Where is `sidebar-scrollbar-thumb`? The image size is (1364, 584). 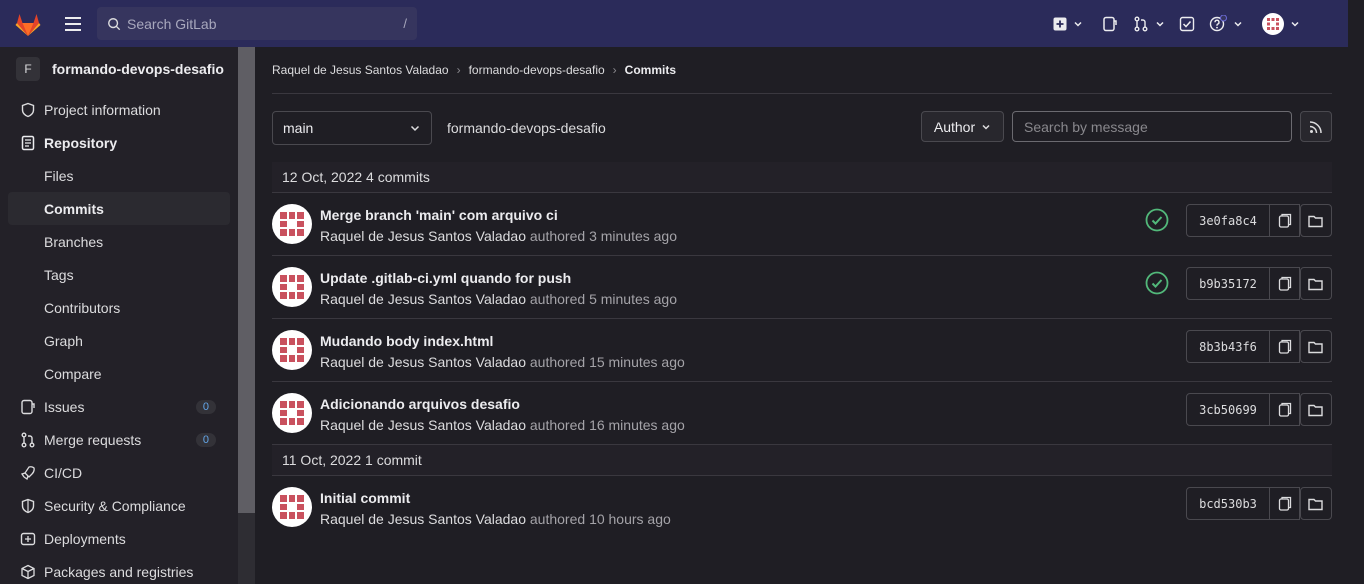
sidebar-scrollbar-thumb is located at coordinates (246, 280).